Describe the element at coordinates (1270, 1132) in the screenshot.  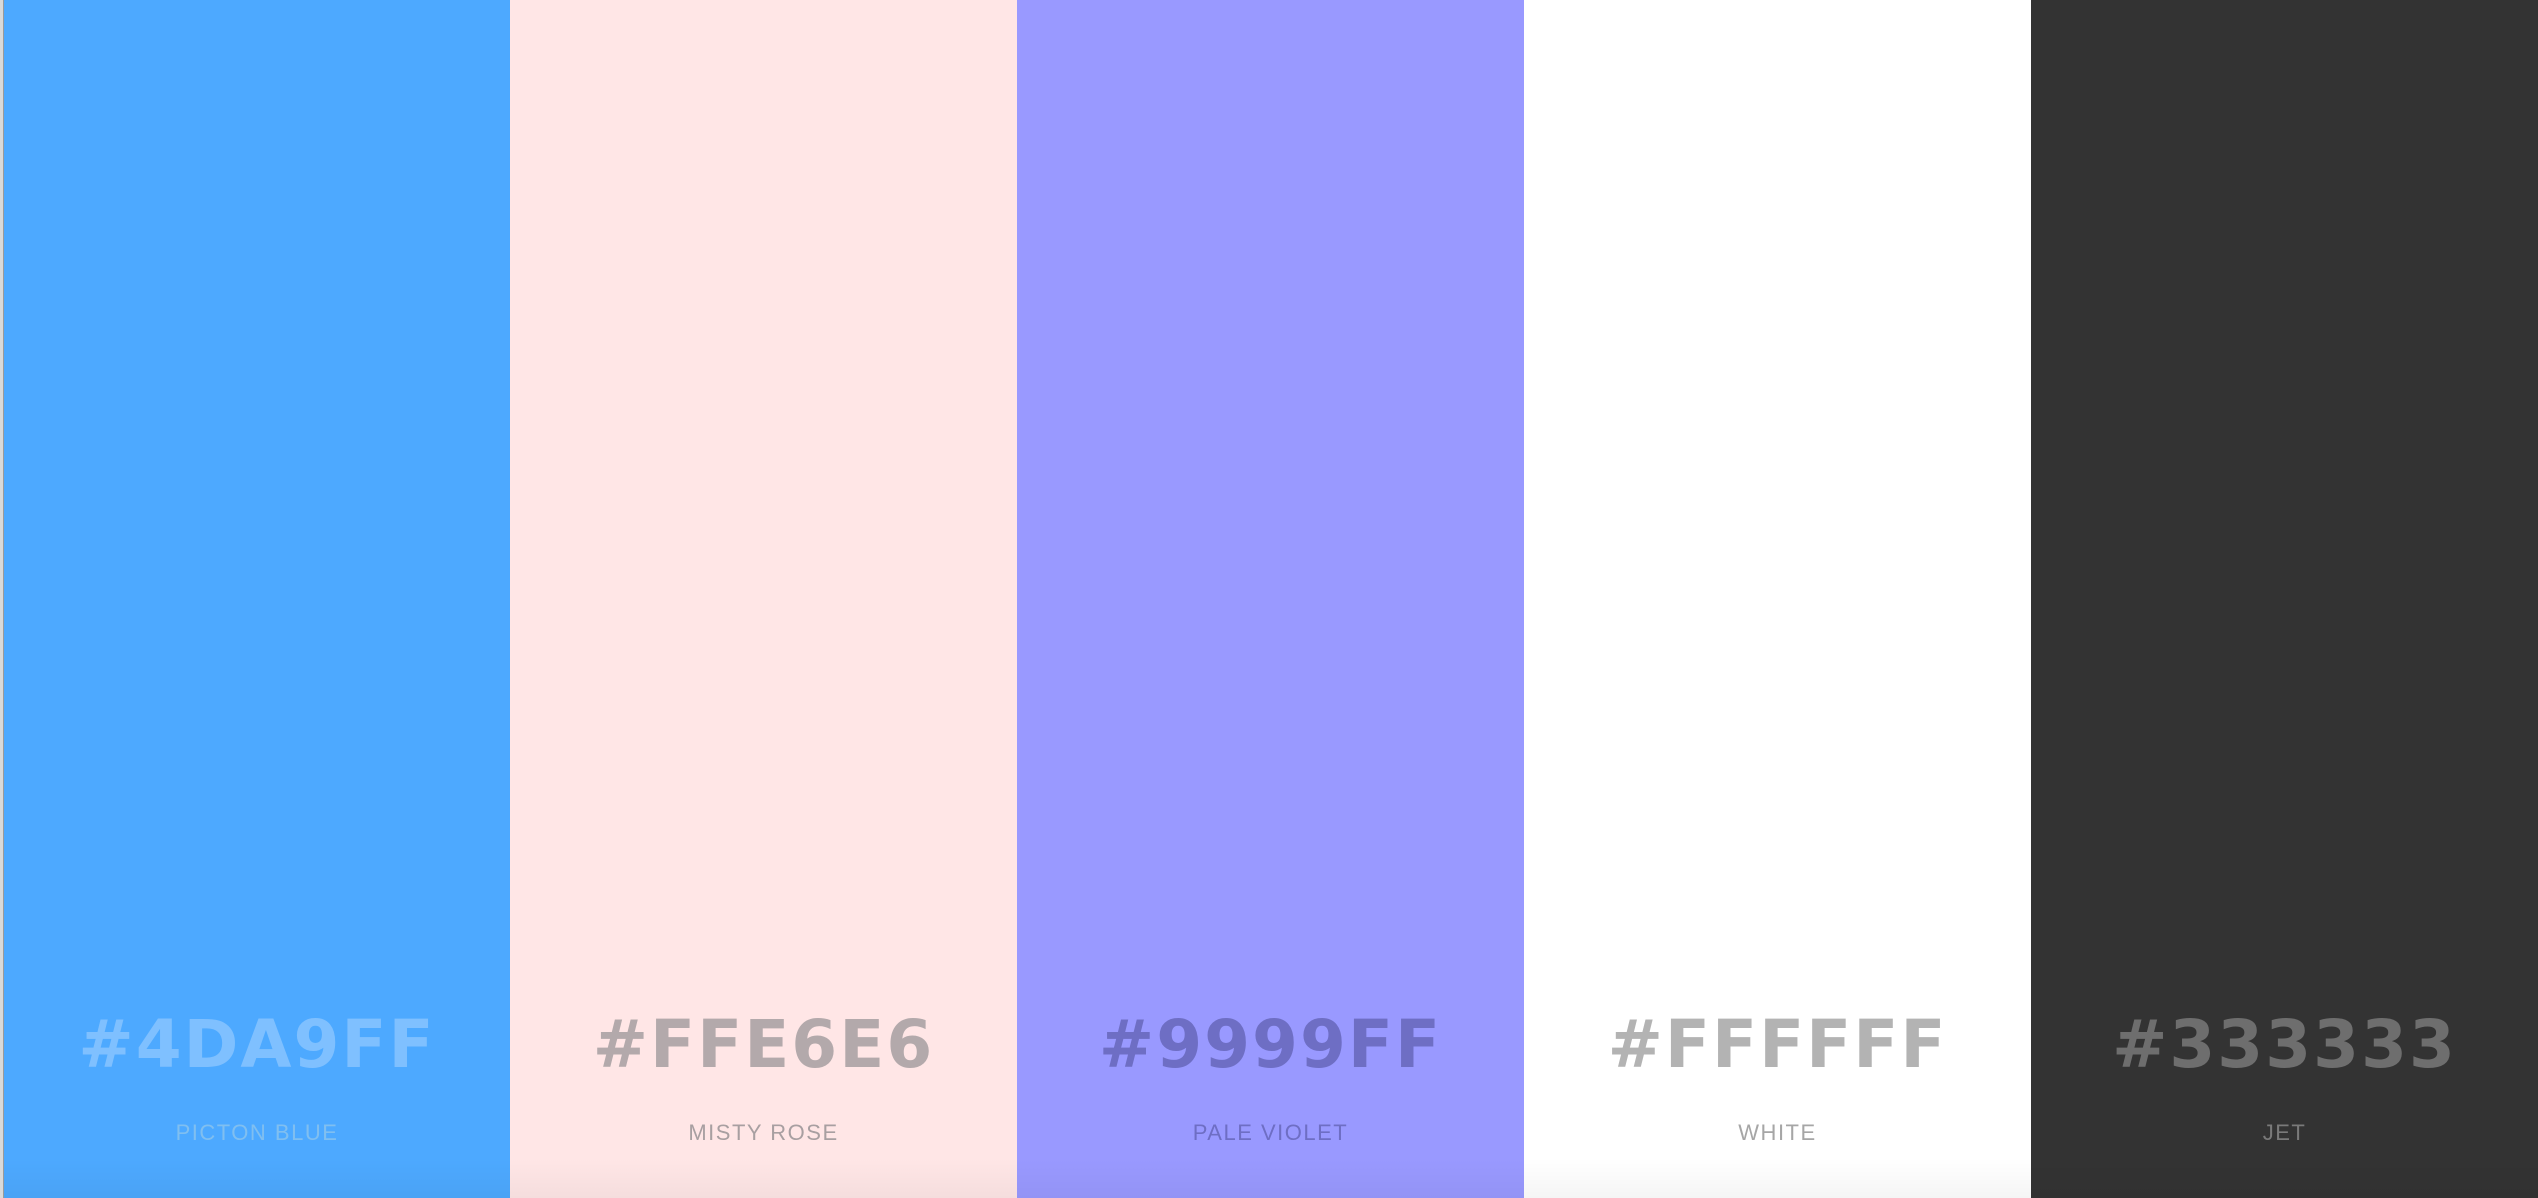
I see `swatch-color-name: PALE VIOLET` at that location.